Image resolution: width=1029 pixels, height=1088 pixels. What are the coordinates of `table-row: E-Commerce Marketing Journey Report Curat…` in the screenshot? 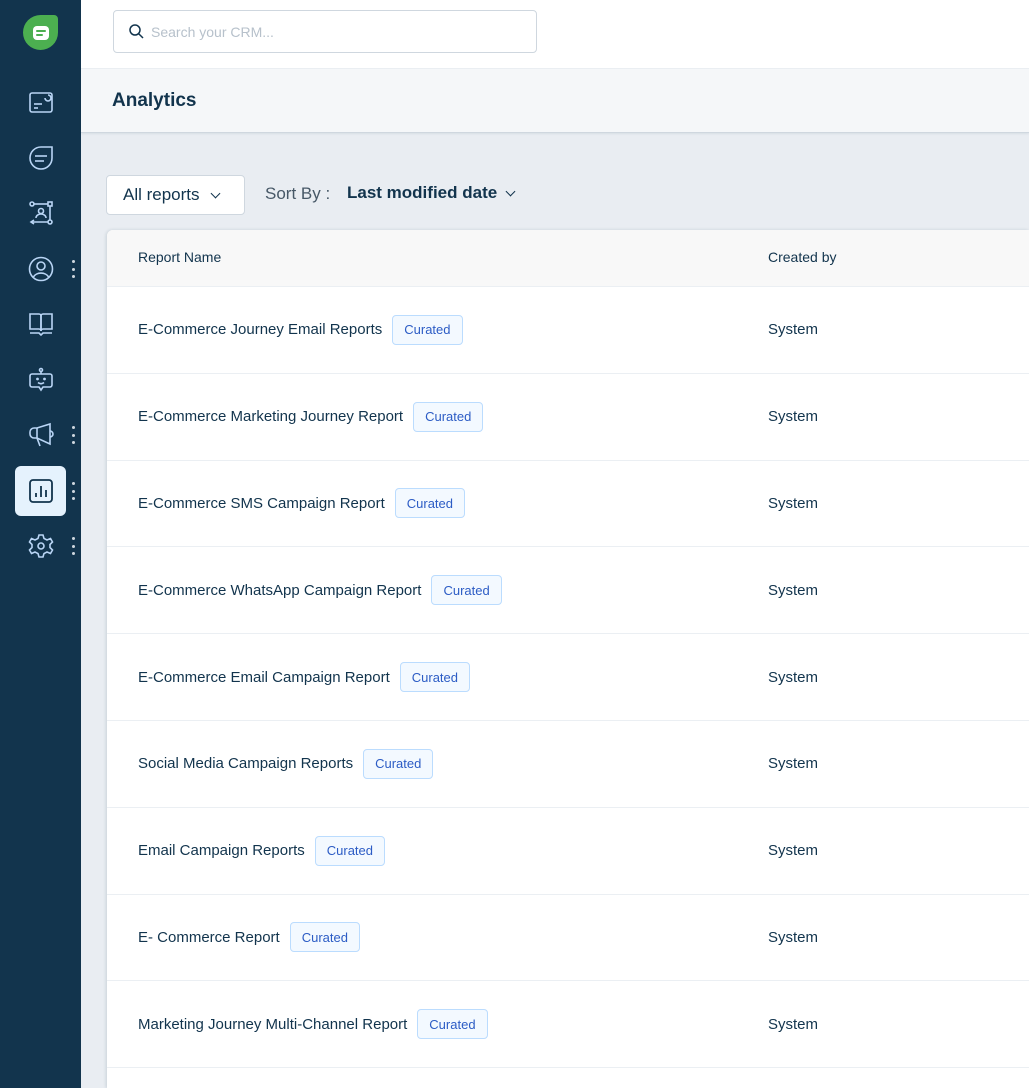 It's located at (568, 417).